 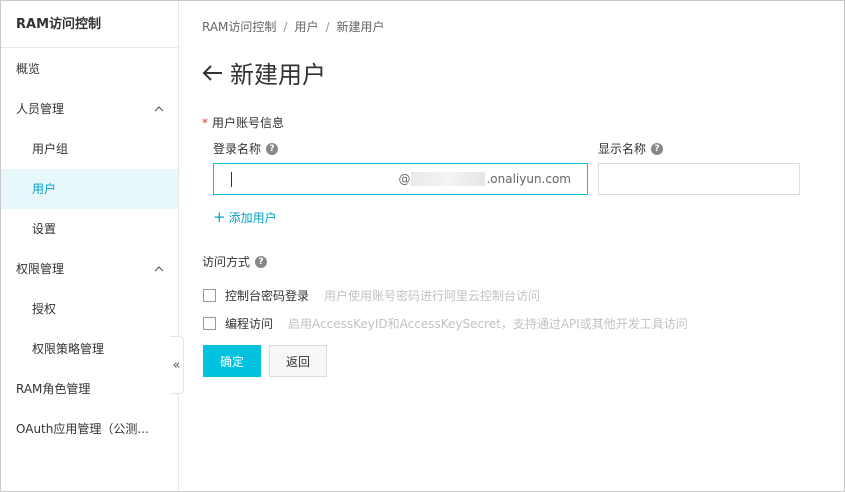 What do you see at coordinates (89, 349) in the screenshot?
I see `sidebar-item-policy-management: 权限策略管理` at bounding box center [89, 349].